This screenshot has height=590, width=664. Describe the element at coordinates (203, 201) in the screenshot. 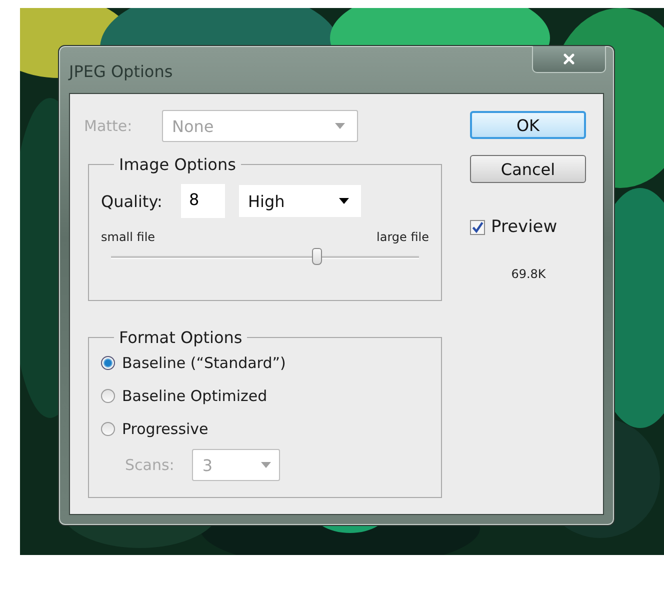

I see `quality-field: 8` at that location.